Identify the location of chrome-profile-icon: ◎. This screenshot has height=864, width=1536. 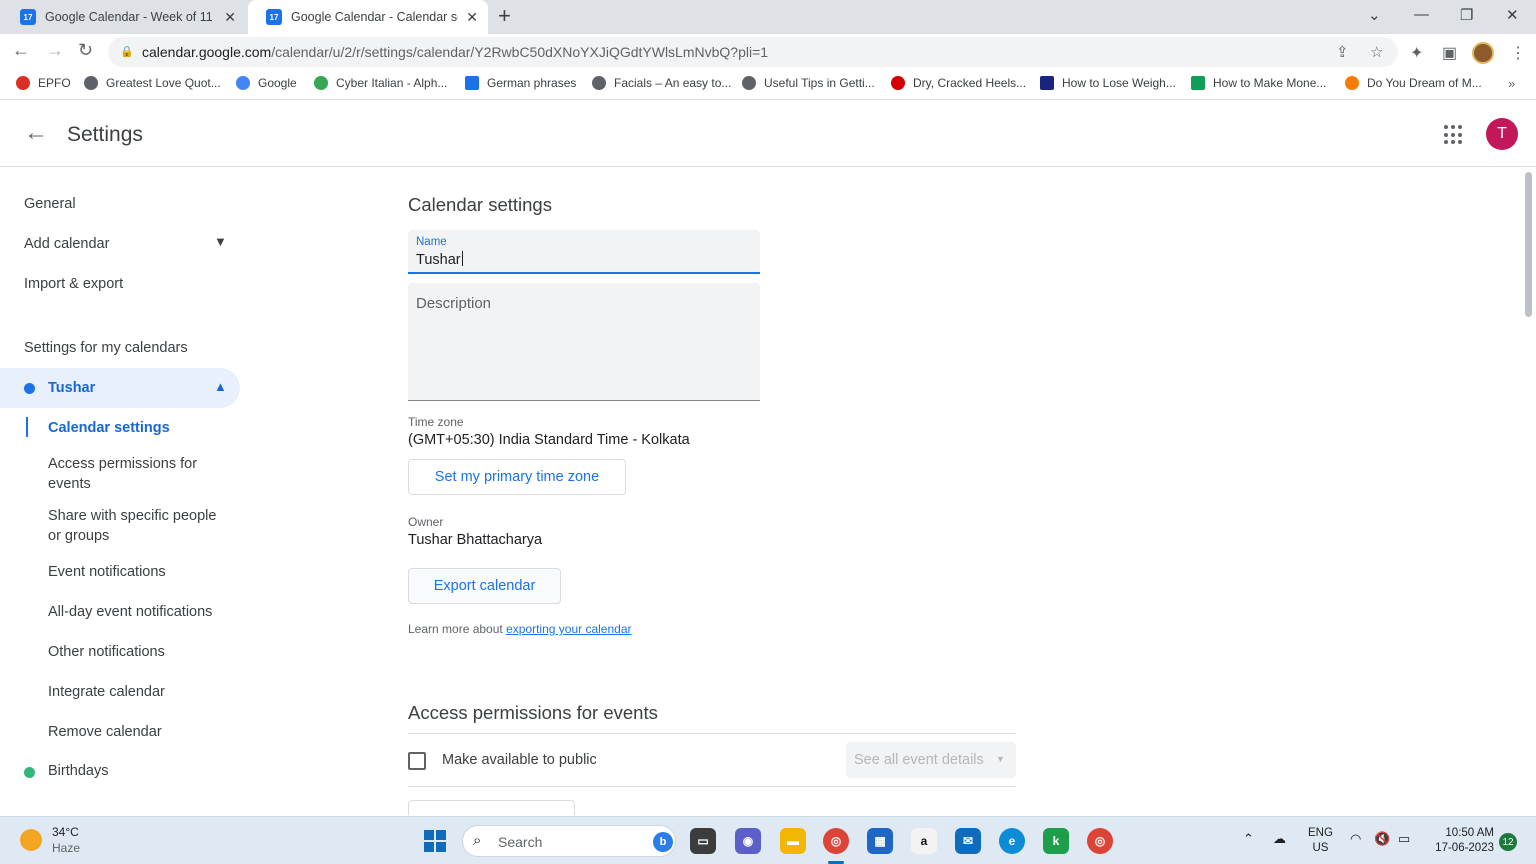
(1100, 841).